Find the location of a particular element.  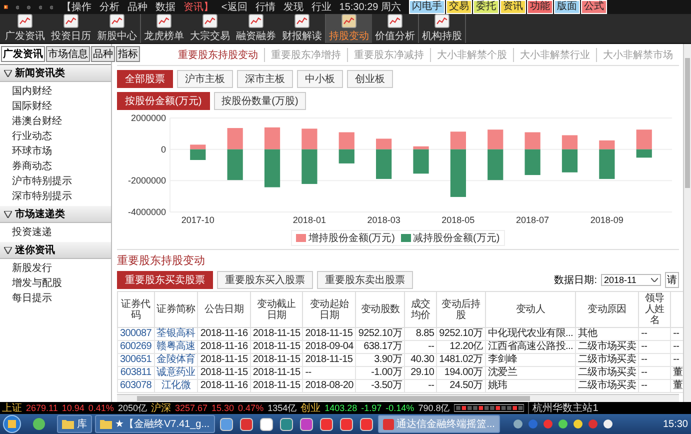

filter-button: 重要股东买入股票 is located at coordinates (265, 280).